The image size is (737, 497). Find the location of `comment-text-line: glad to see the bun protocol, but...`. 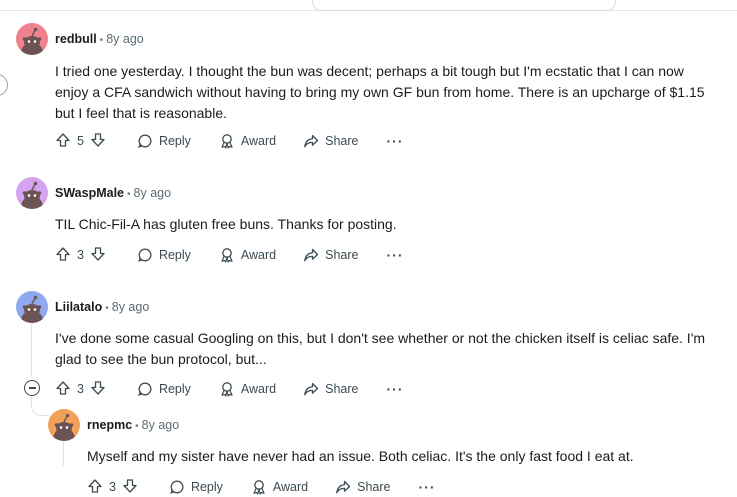

comment-text-line: glad to see the bun protocol, but... is located at coordinates (161, 359).